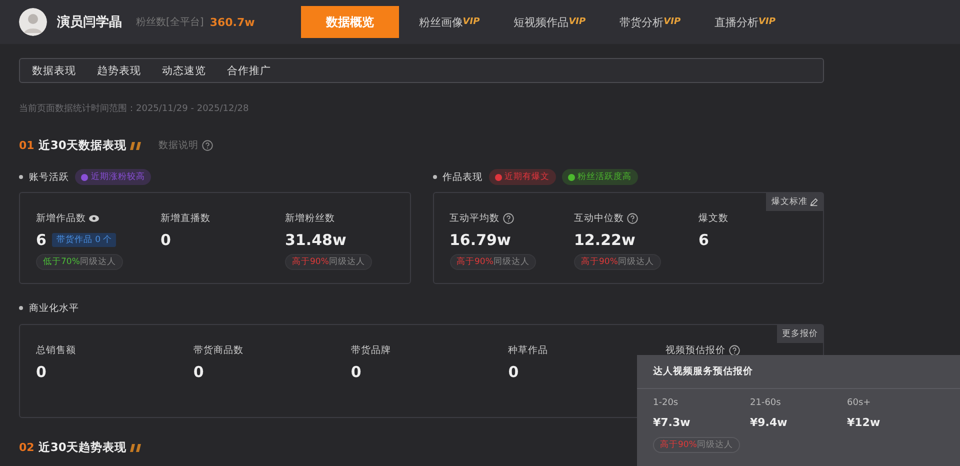 The image size is (960, 466). Describe the element at coordinates (462, 177) in the screenshot. I see `group-title: 作品表现` at that location.